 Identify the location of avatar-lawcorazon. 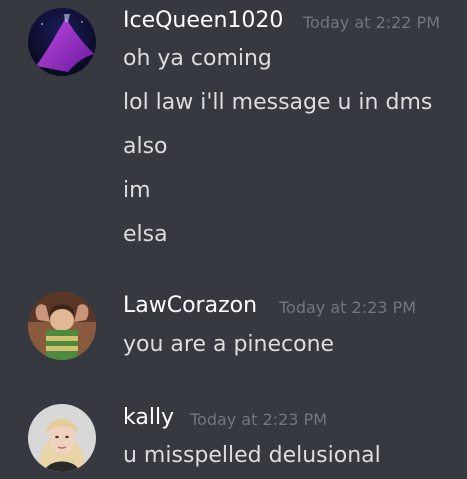
(62, 326).